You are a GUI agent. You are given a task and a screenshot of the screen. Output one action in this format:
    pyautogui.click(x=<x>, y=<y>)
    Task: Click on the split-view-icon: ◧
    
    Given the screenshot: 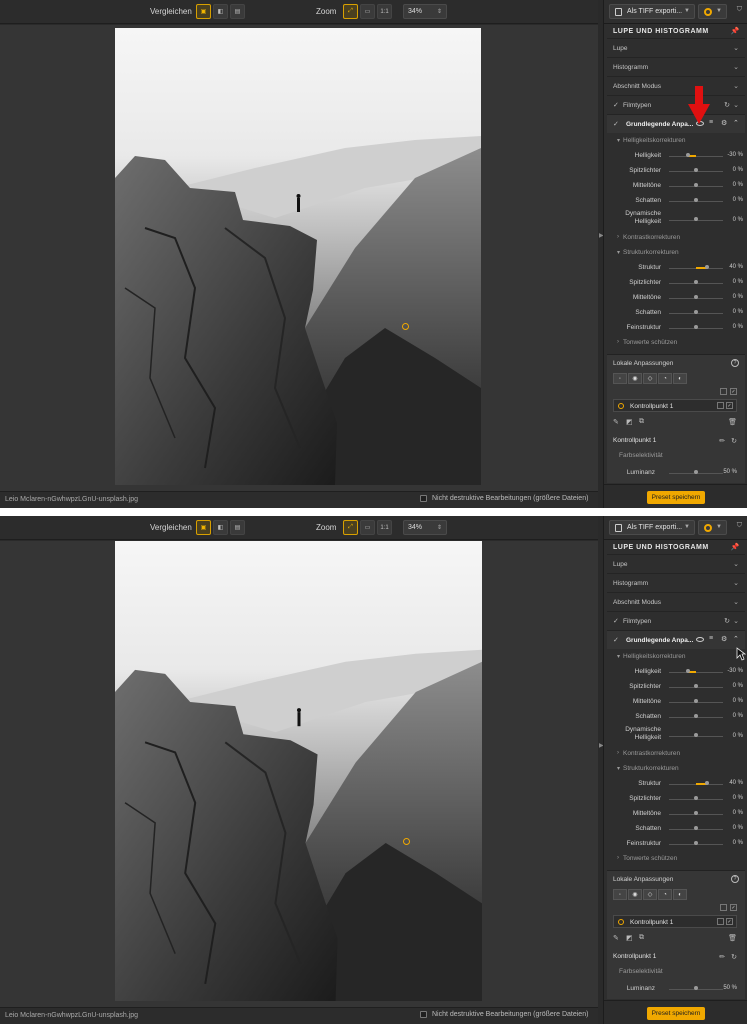 What is the action you would take?
    pyautogui.click(x=220, y=527)
    